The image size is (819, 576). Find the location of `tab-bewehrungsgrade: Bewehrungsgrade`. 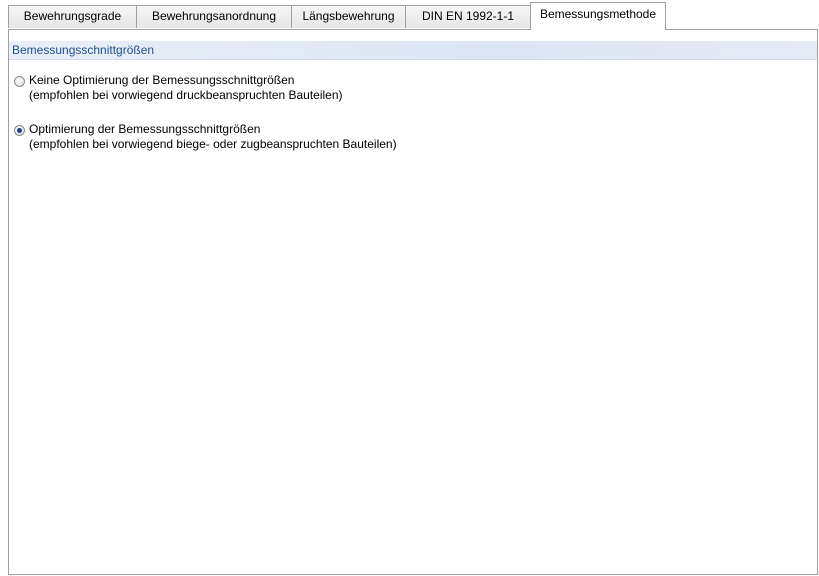

tab-bewehrungsgrade: Bewehrungsgrade is located at coordinates (72, 16).